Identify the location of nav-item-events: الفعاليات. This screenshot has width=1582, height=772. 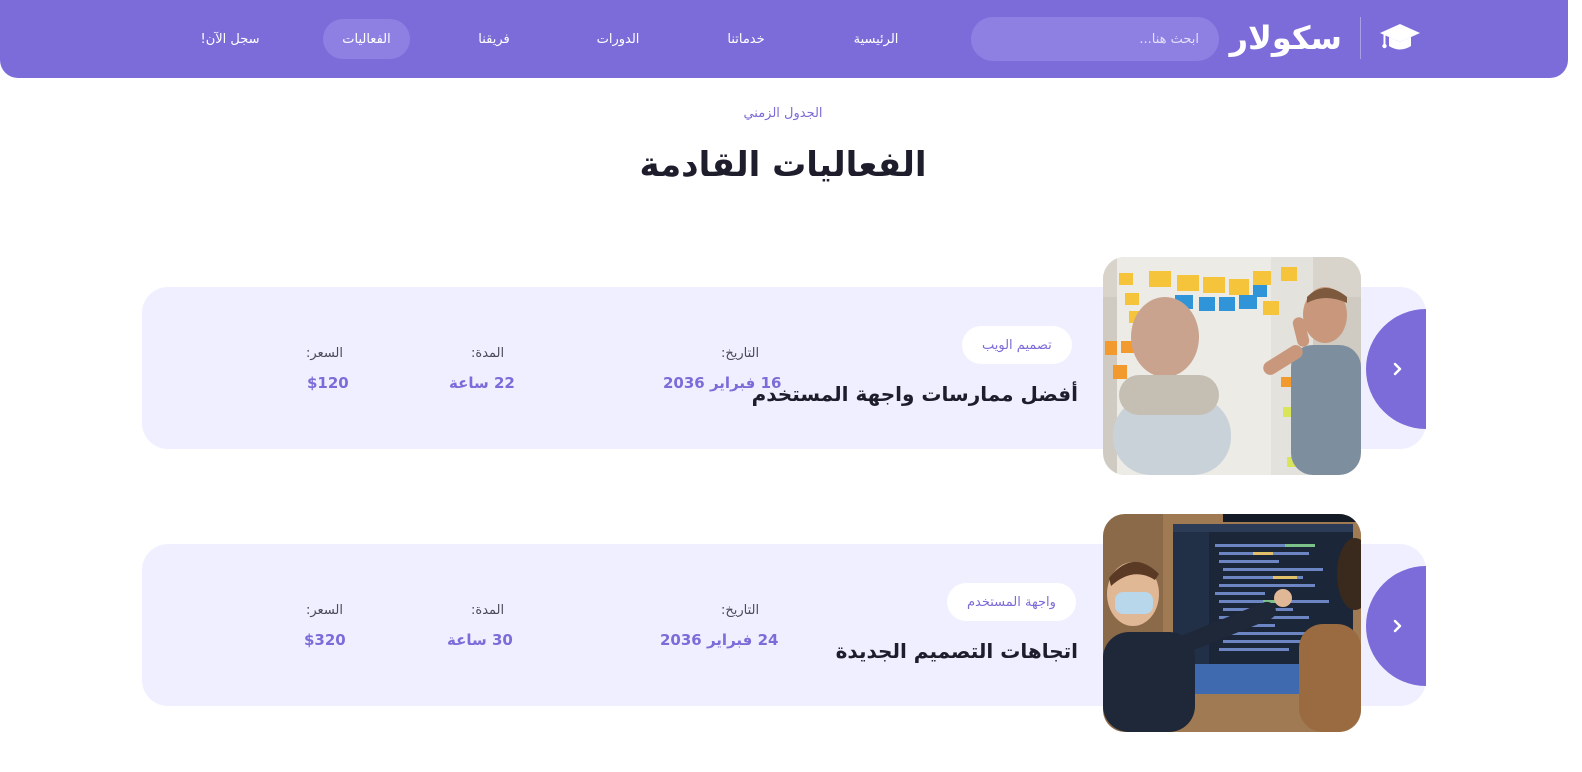
(366, 39).